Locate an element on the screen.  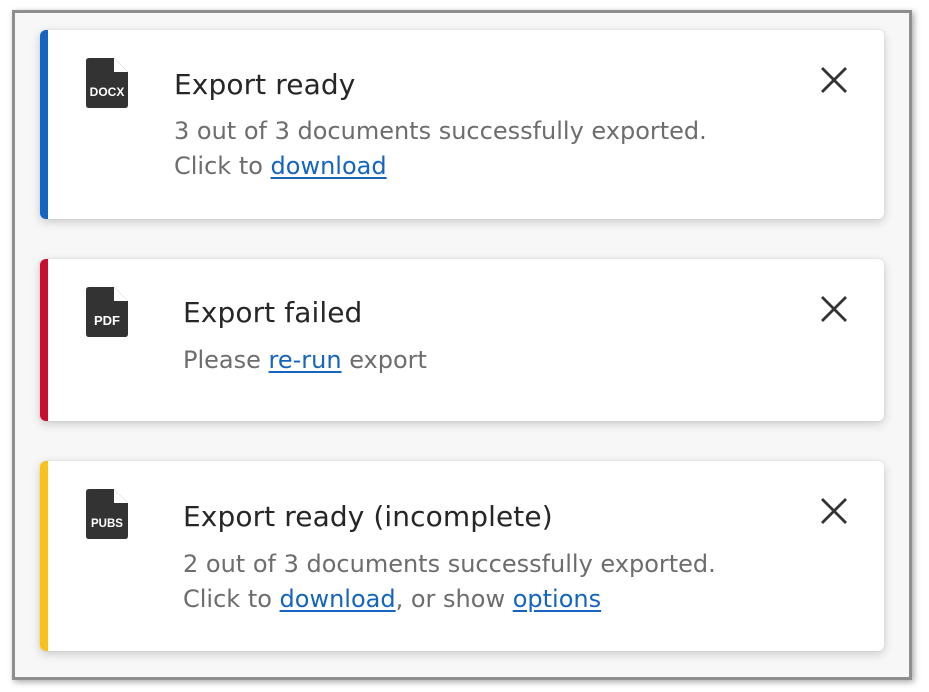
docx-file-icon: DOCX is located at coordinates (107, 83).